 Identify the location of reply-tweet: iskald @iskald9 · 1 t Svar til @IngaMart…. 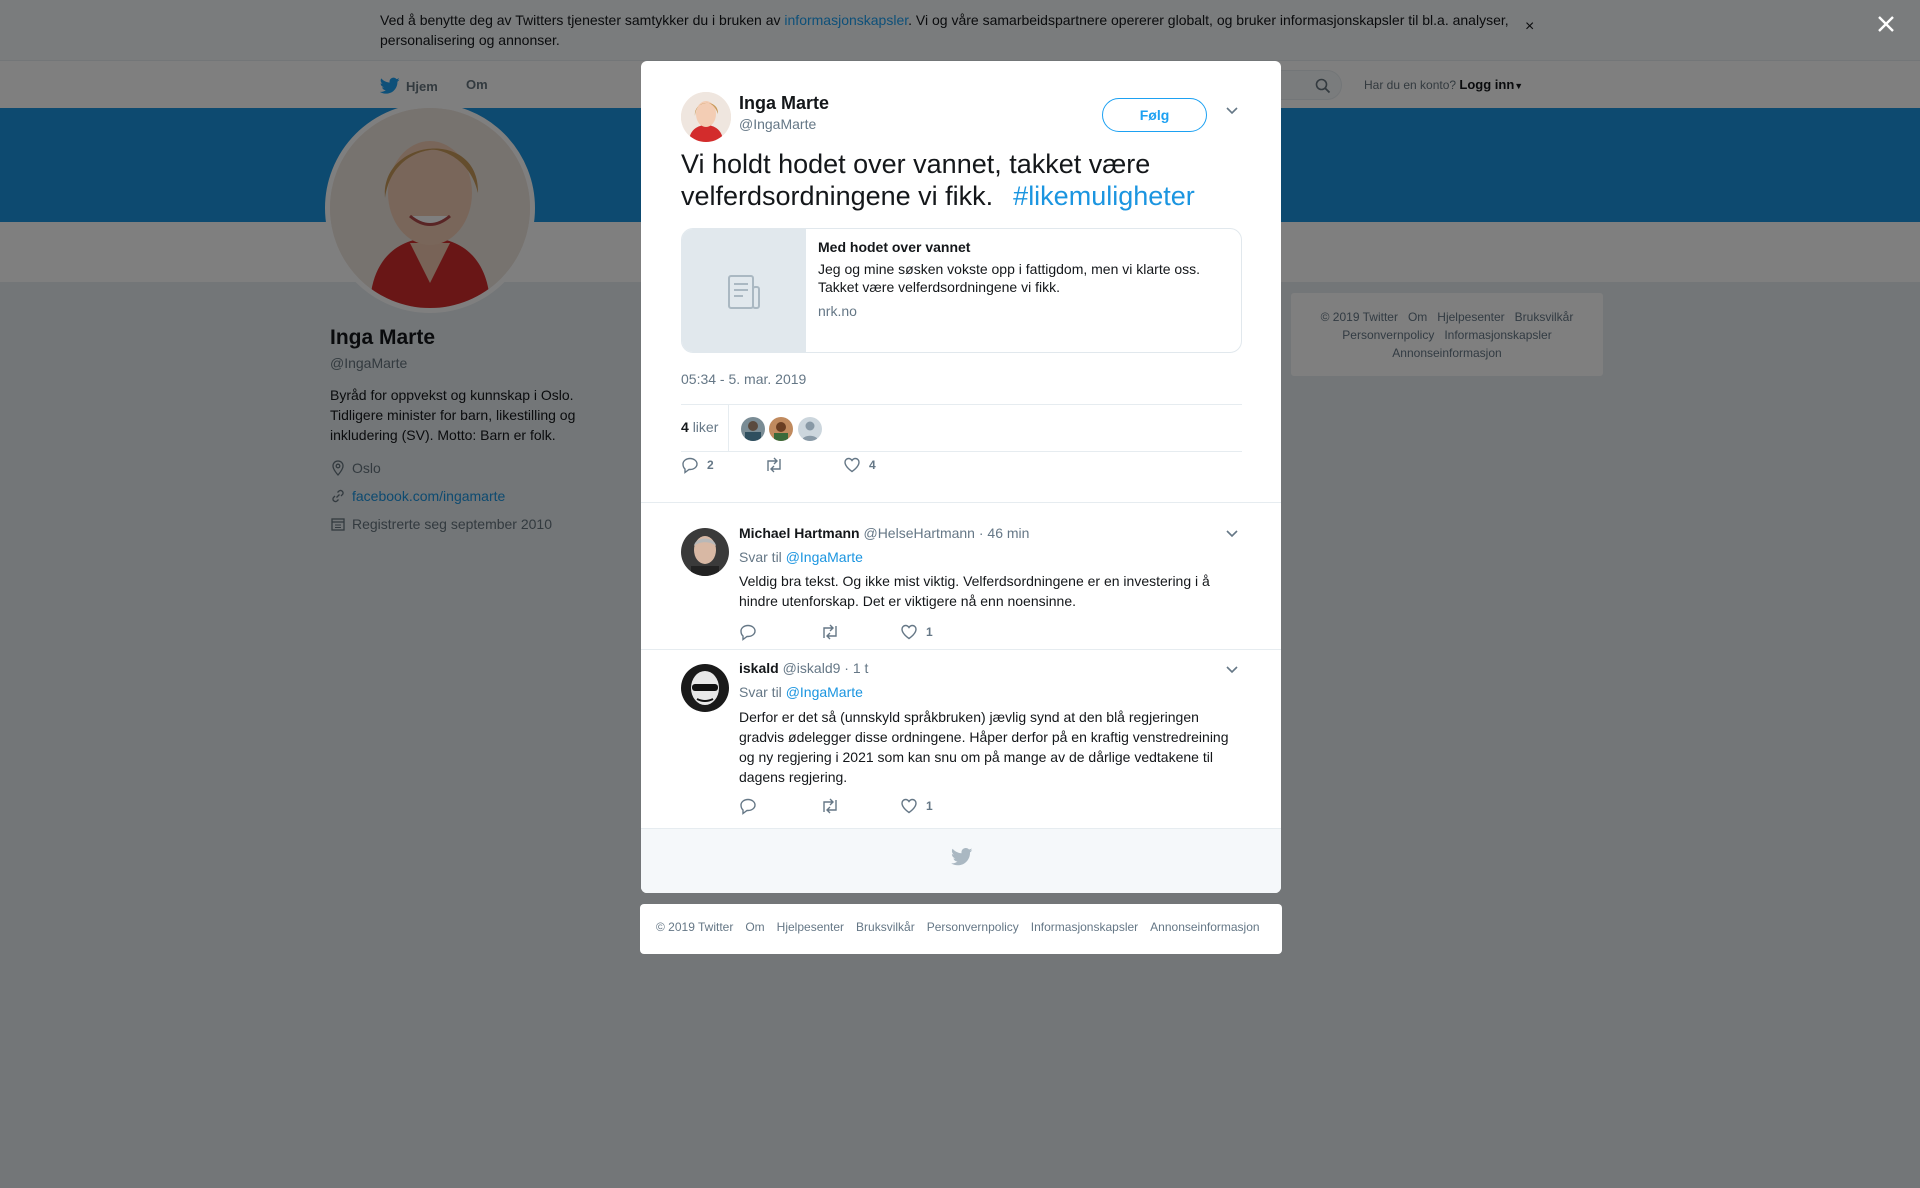
(961, 739).